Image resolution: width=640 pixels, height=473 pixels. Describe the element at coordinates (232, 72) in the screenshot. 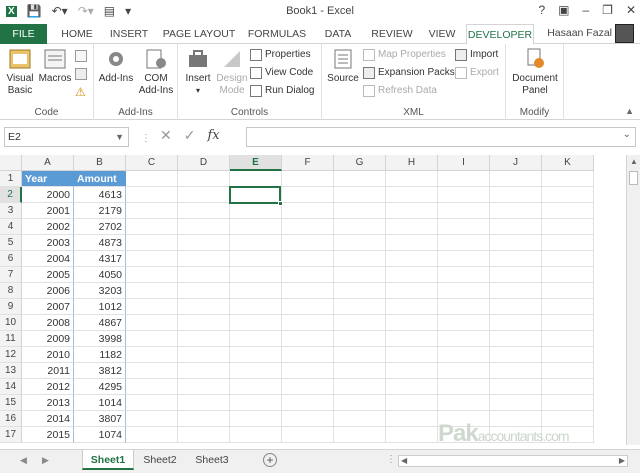

I see `design-mode-button: Design Mode` at that location.